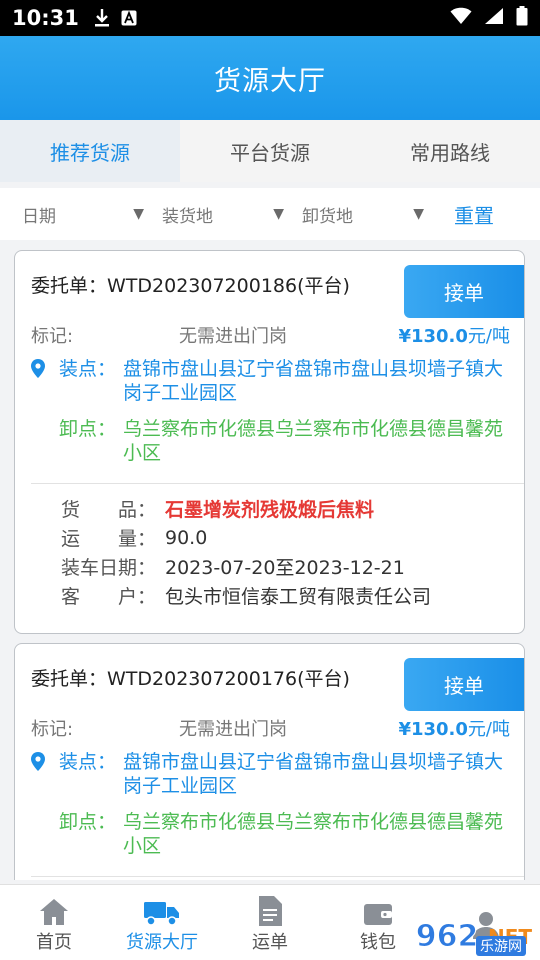 The height and width of the screenshot is (960, 540). I want to click on order-number: 委托单：WTD202307200176(平台), so click(190, 678).